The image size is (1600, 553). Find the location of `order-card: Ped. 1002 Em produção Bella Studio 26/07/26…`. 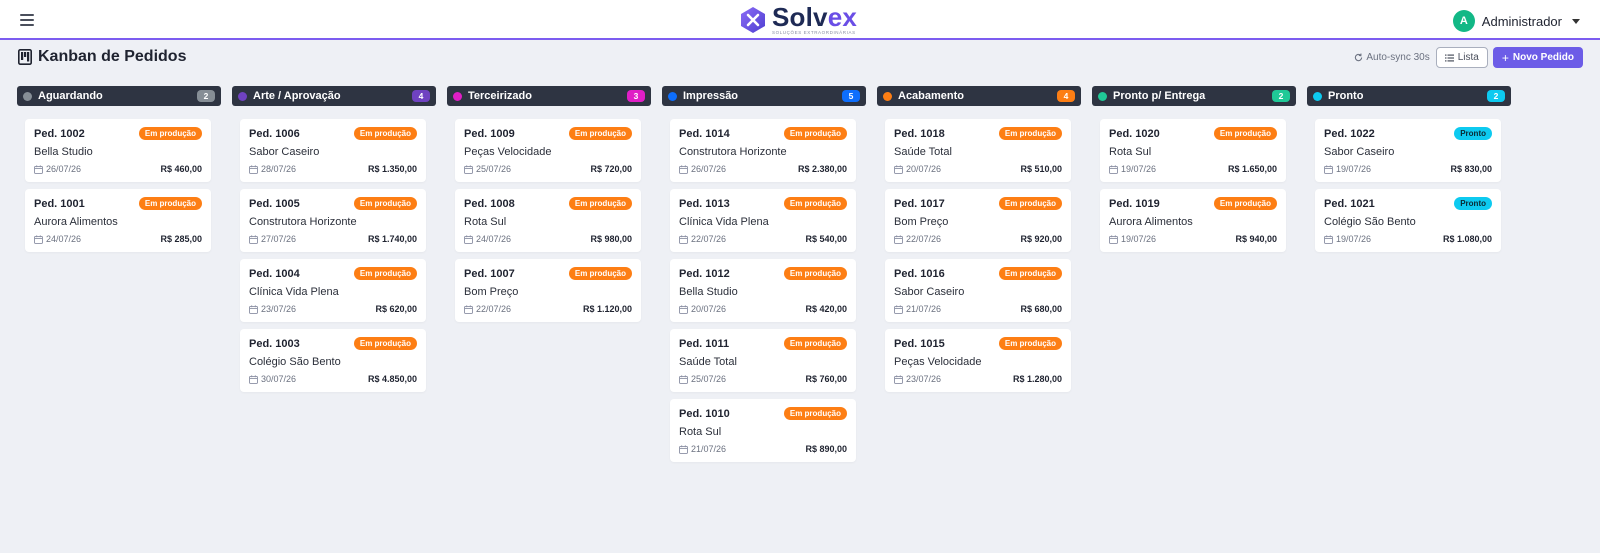

order-card: Ped. 1002 Em produção Bella Studio 26/07/26… is located at coordinates (118, 150).